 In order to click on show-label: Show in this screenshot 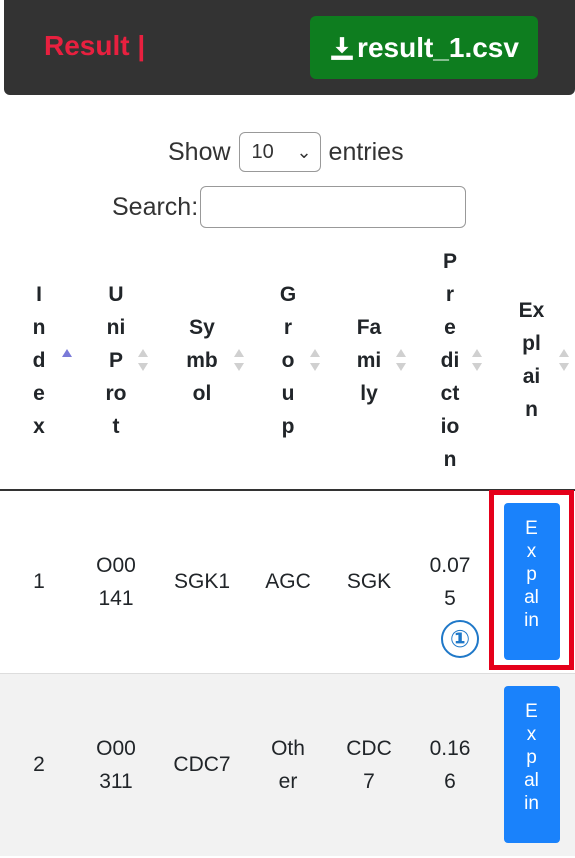, I will do `click(199, 151)`.